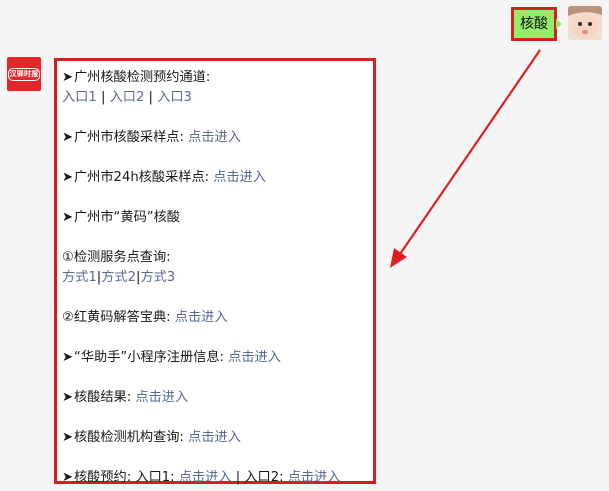  I want to click on annotation-arrow-icon, so click(465, 158).